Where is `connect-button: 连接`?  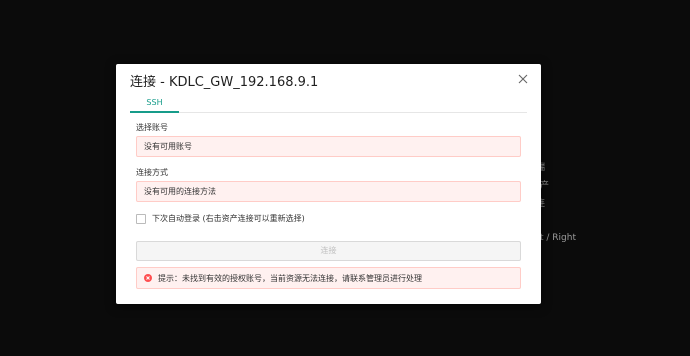 connect-button: 连接 is located at coordinates (328, 251).